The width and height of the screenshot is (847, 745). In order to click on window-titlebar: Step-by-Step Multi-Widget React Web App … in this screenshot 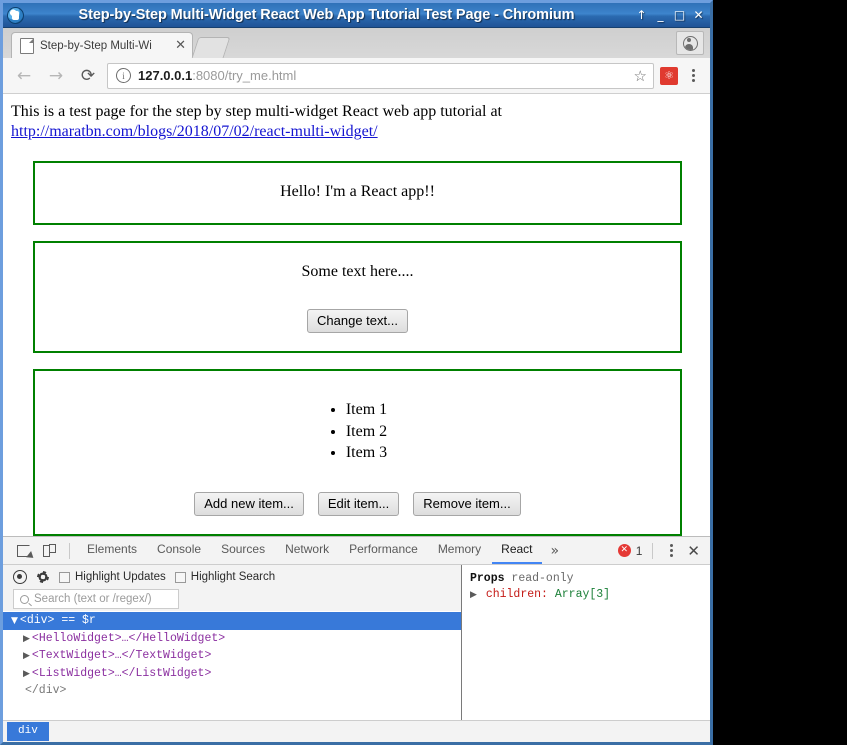, I will do `click(356, 15)`.